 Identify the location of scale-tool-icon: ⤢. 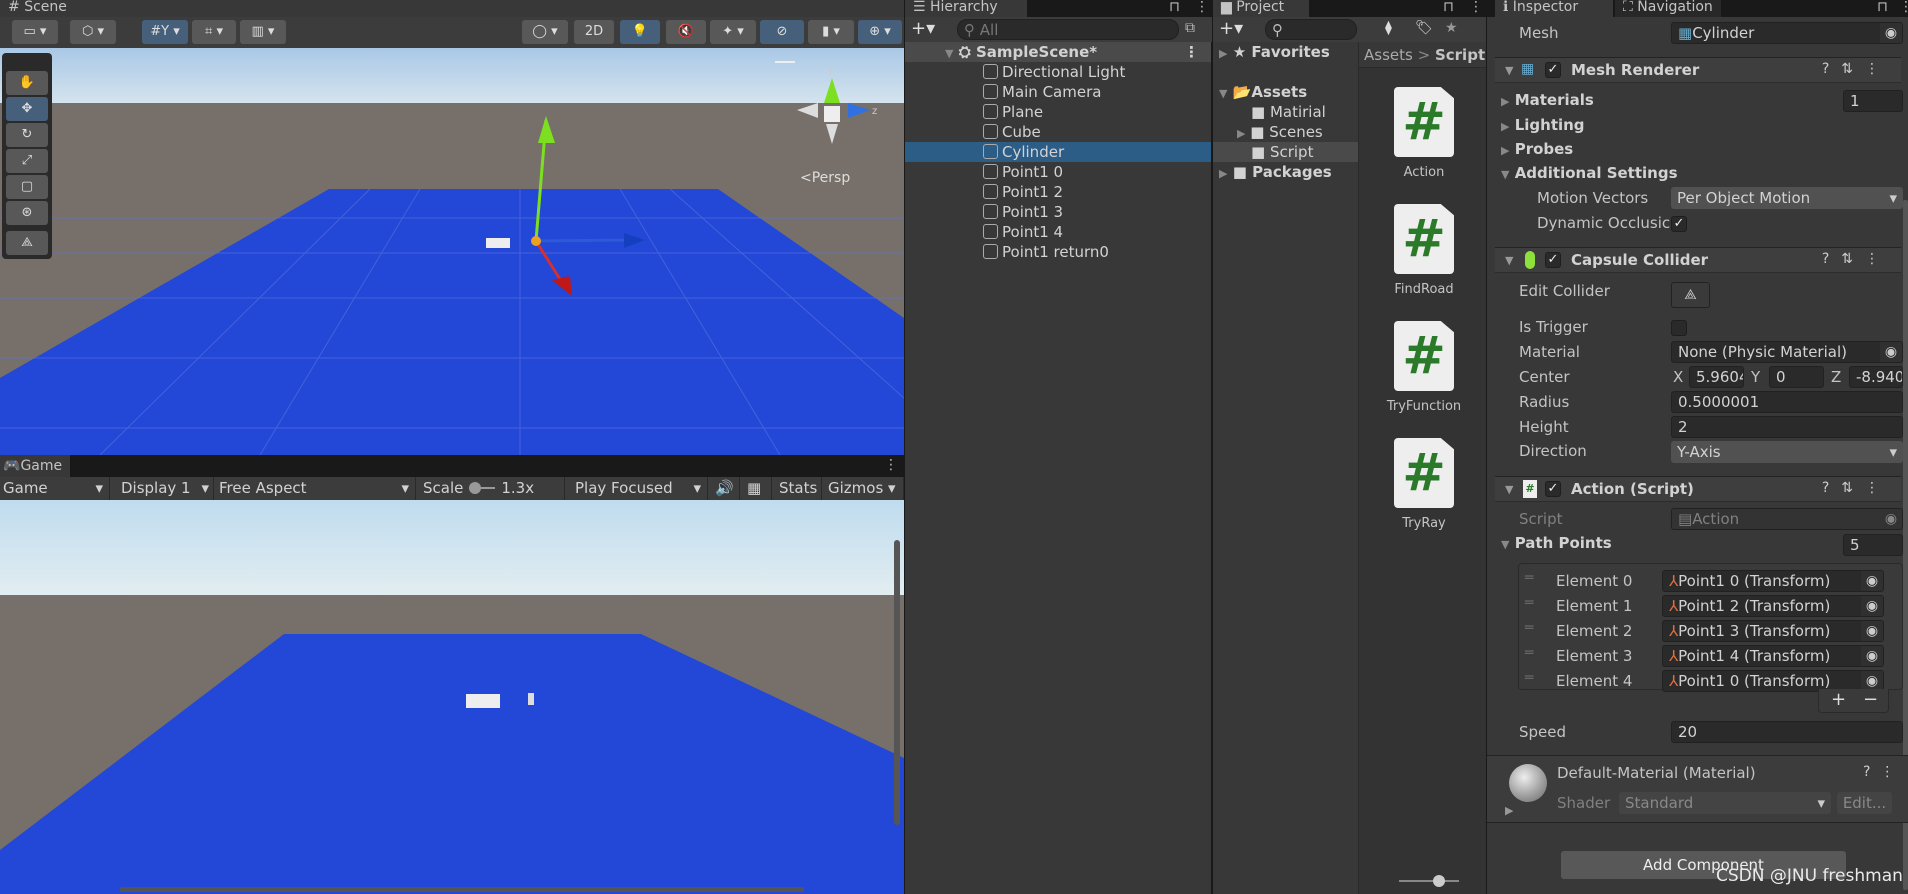
(27, 161).